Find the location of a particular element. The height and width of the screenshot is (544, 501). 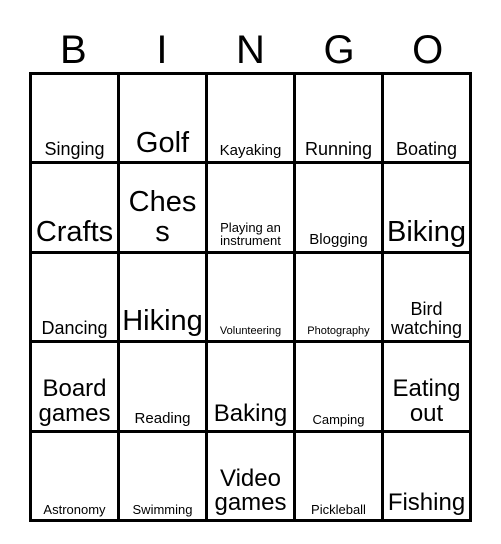

bingo-cell: Running is located at coordinates (340, 120).